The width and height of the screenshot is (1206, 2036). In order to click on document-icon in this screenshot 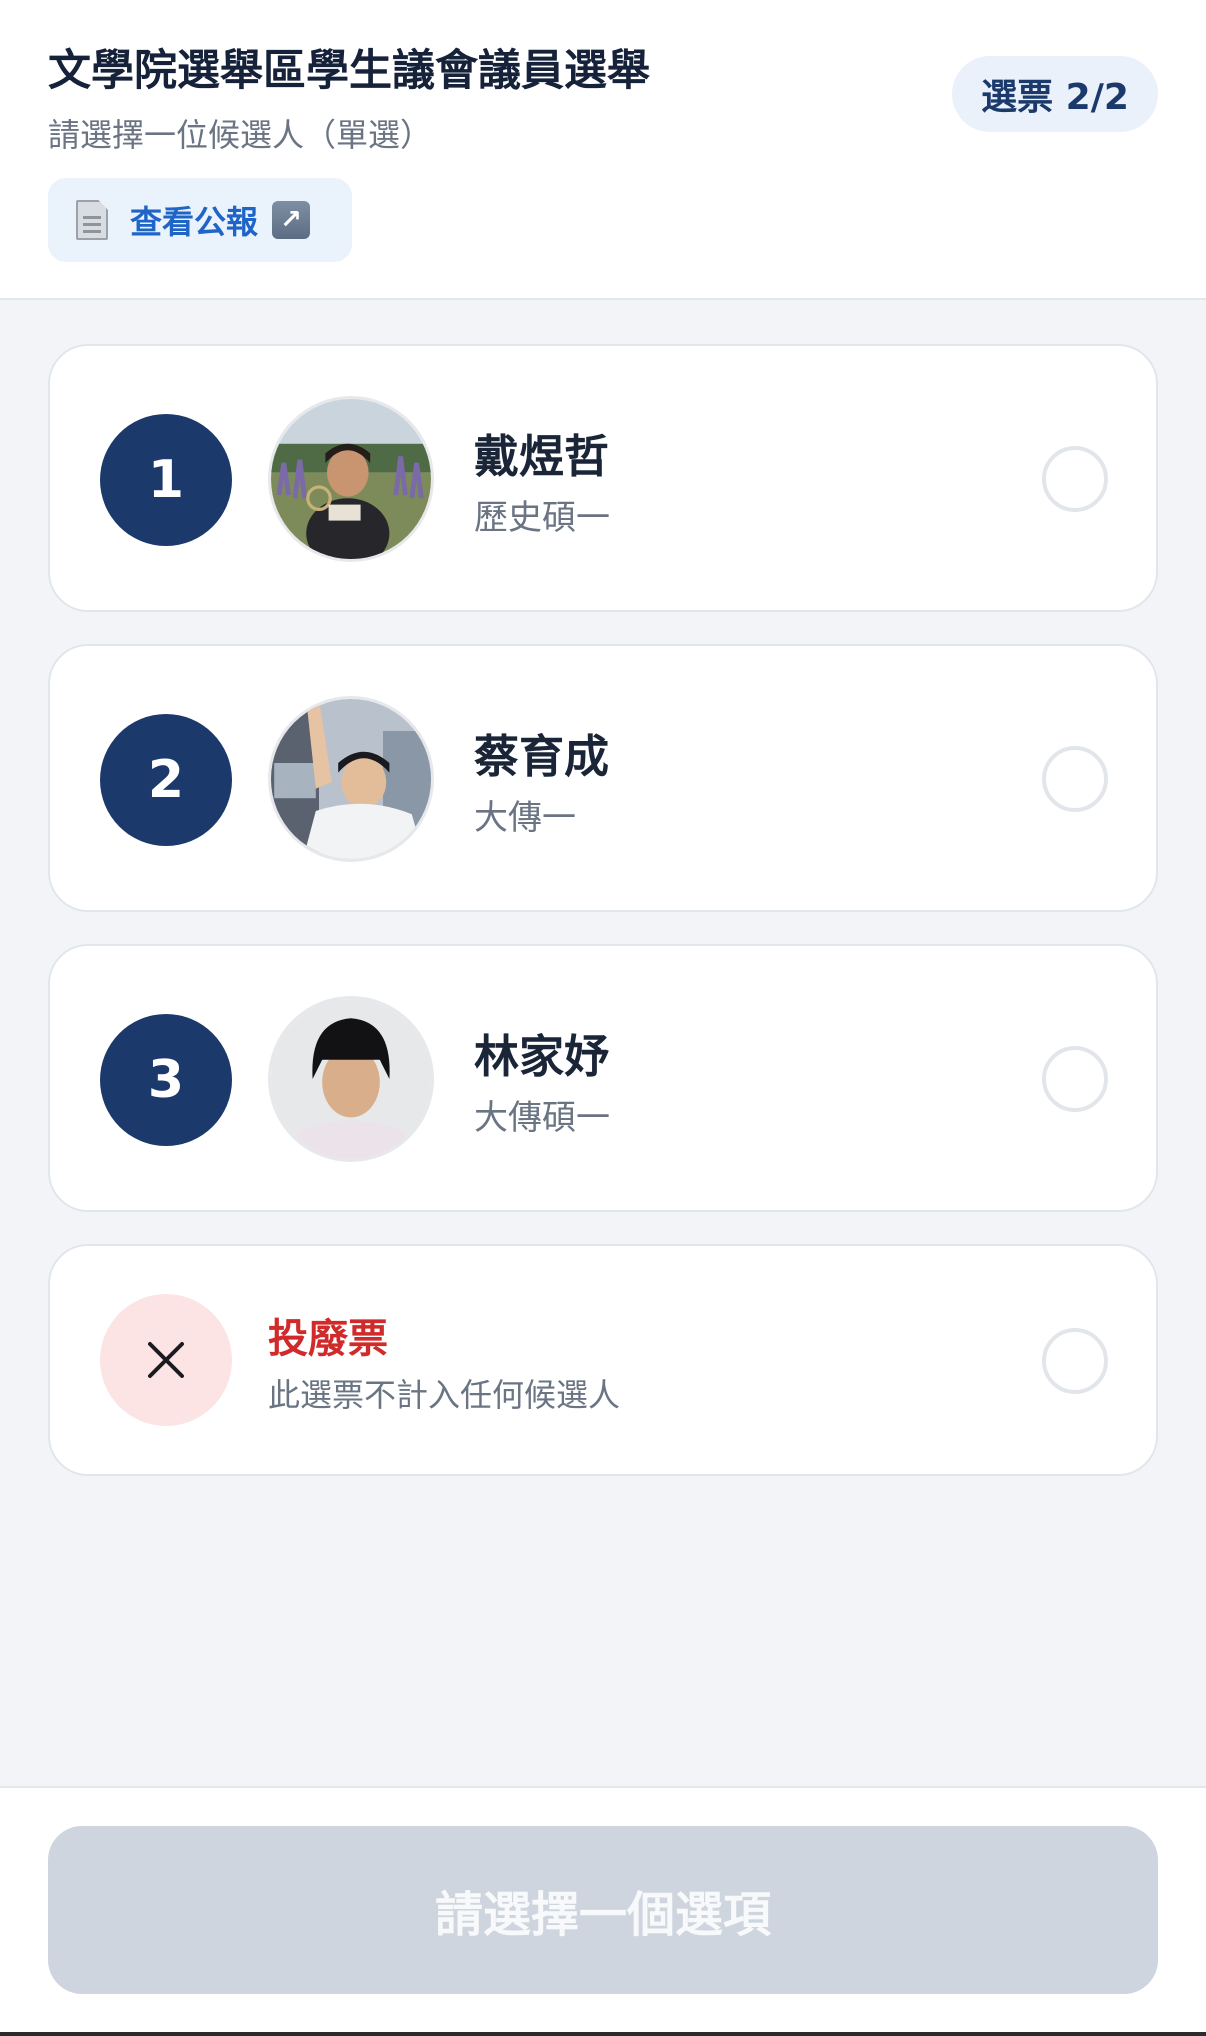, I will do `click(92, 220)`.